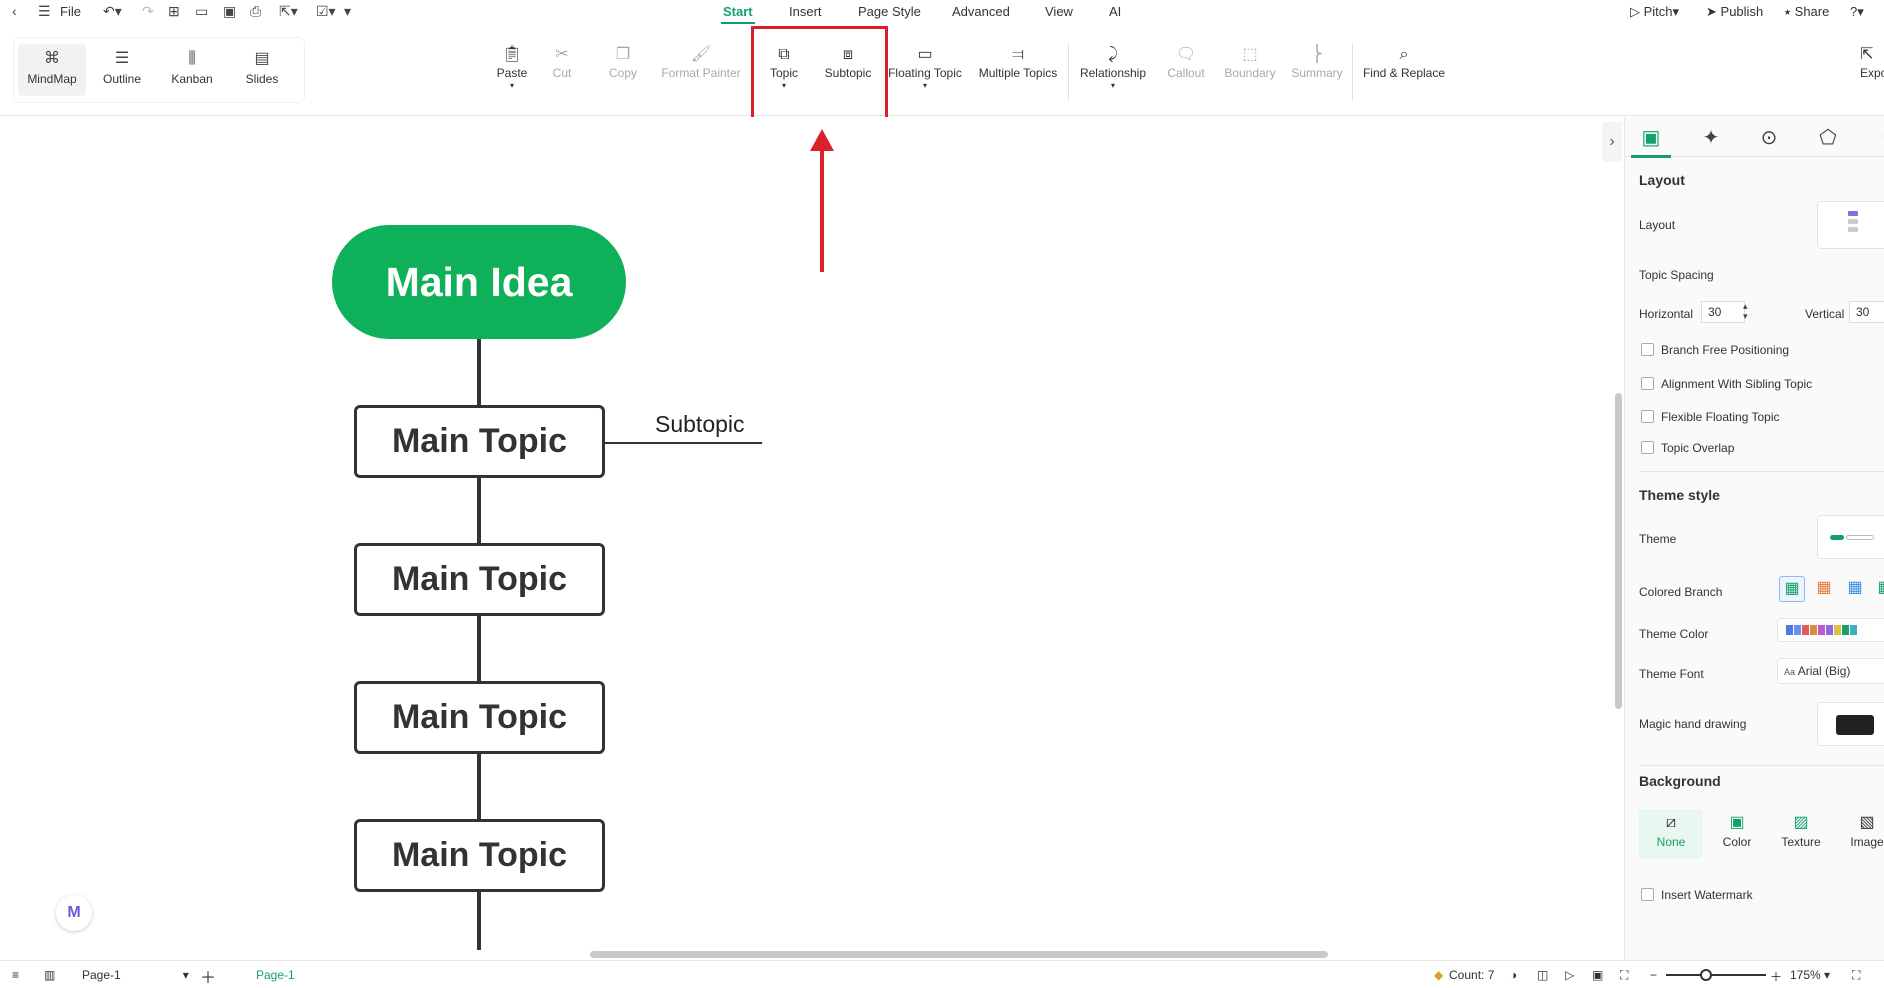 The image size is (1884, 988). I want to click on hamburger-menu-icon: ☰, so click(44, 11).